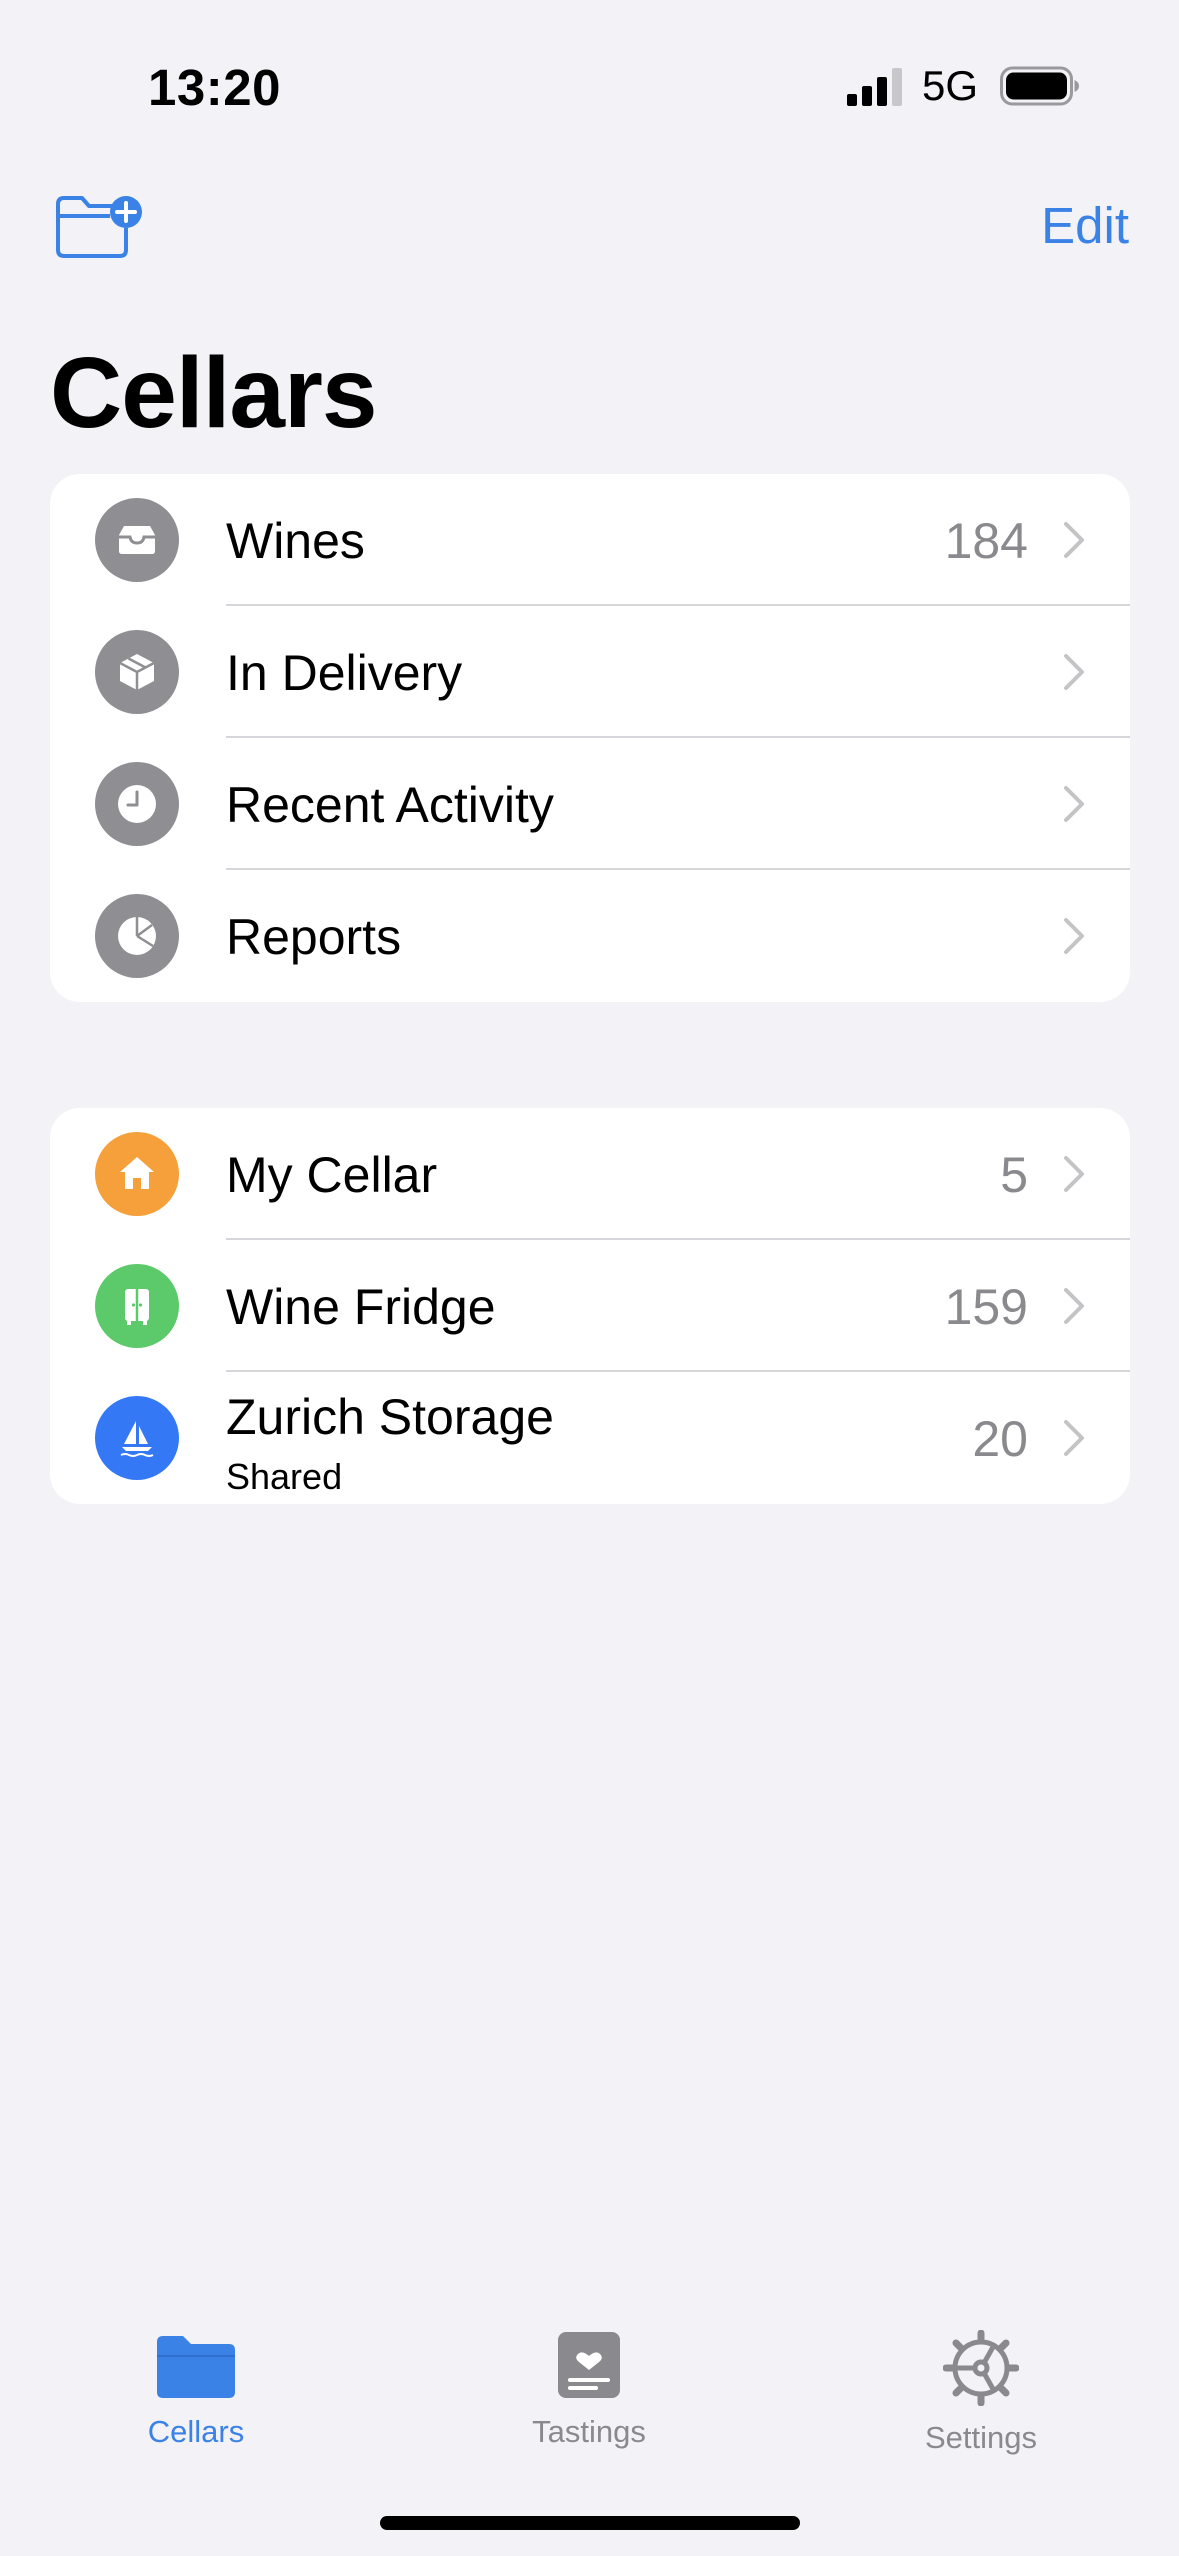 The width and height of the screenshot is (1179, 2556). Describe the element at coordinates (589, 85) in the screenshot. I see `status-bar: 13:20 5G` at that location.